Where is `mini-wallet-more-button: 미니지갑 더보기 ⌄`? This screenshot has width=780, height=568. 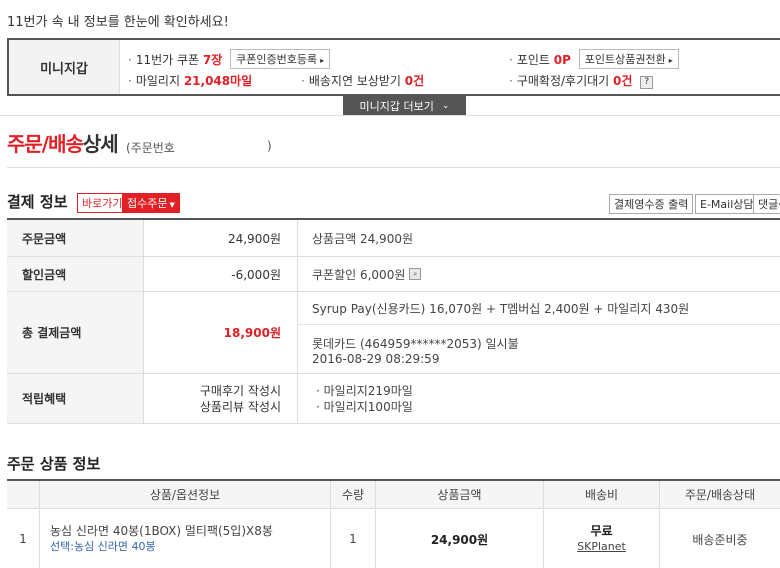
mini-wallet-more-button: 미니지갑 더보기 ⌄ is located at coordinates (404, 106).